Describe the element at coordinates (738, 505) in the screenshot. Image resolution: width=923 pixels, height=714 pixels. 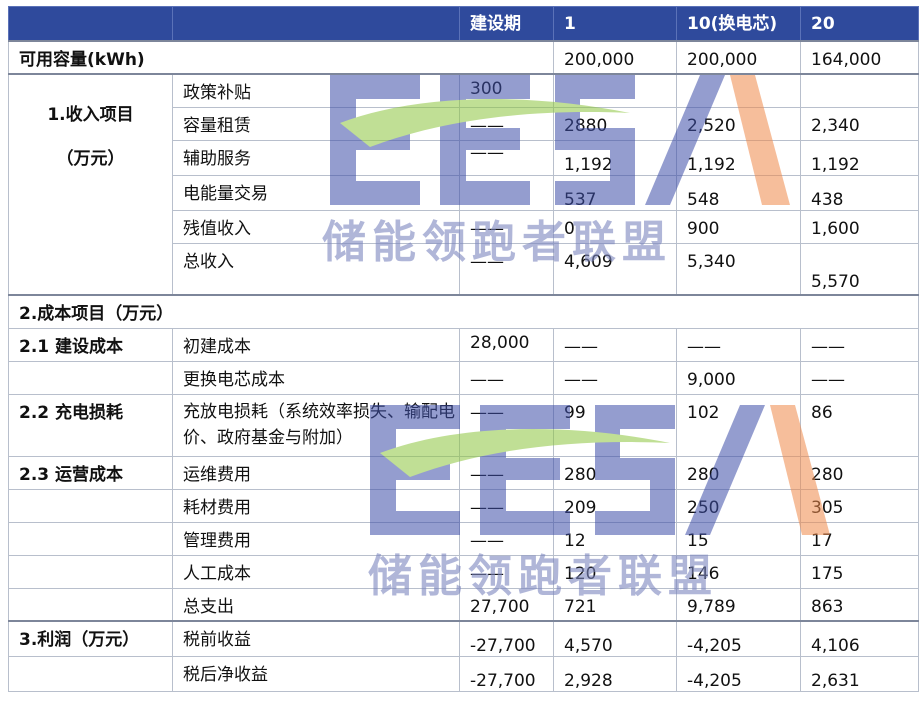
I see `table-cell: 250` at that location.